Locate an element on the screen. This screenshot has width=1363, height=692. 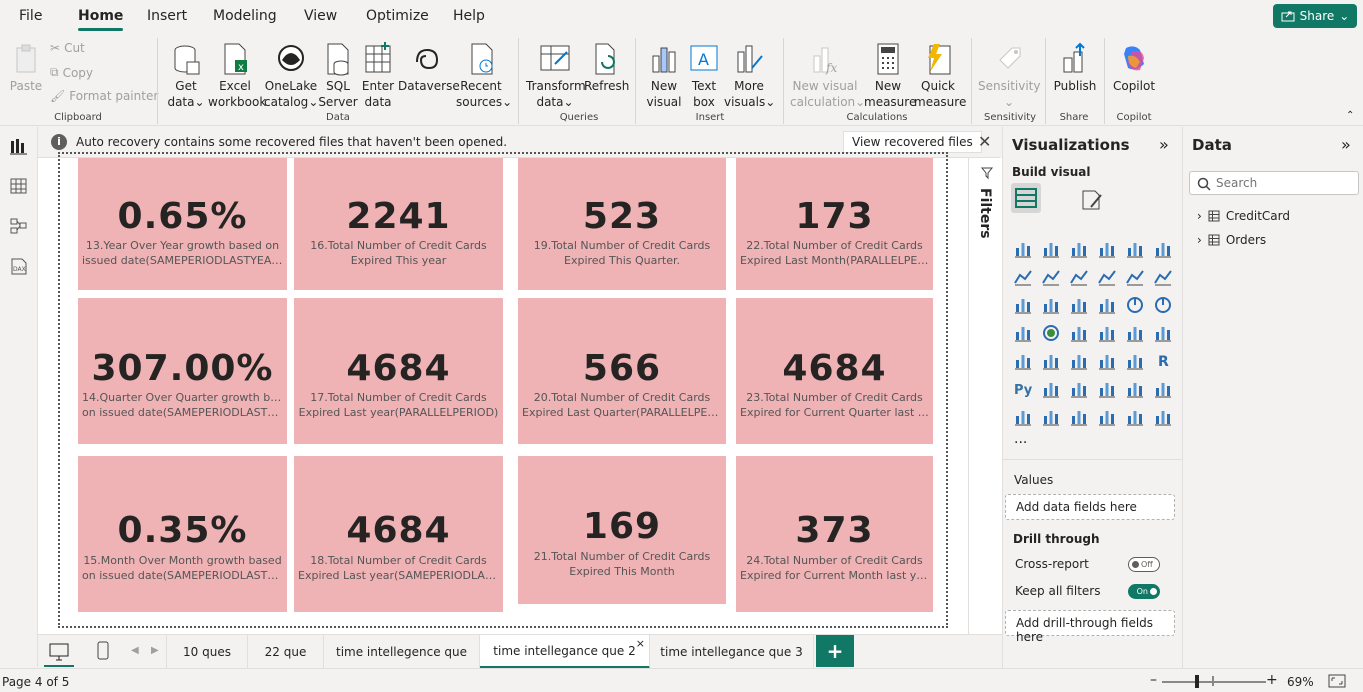
model-view-icon is located at coordinates (19, 226).